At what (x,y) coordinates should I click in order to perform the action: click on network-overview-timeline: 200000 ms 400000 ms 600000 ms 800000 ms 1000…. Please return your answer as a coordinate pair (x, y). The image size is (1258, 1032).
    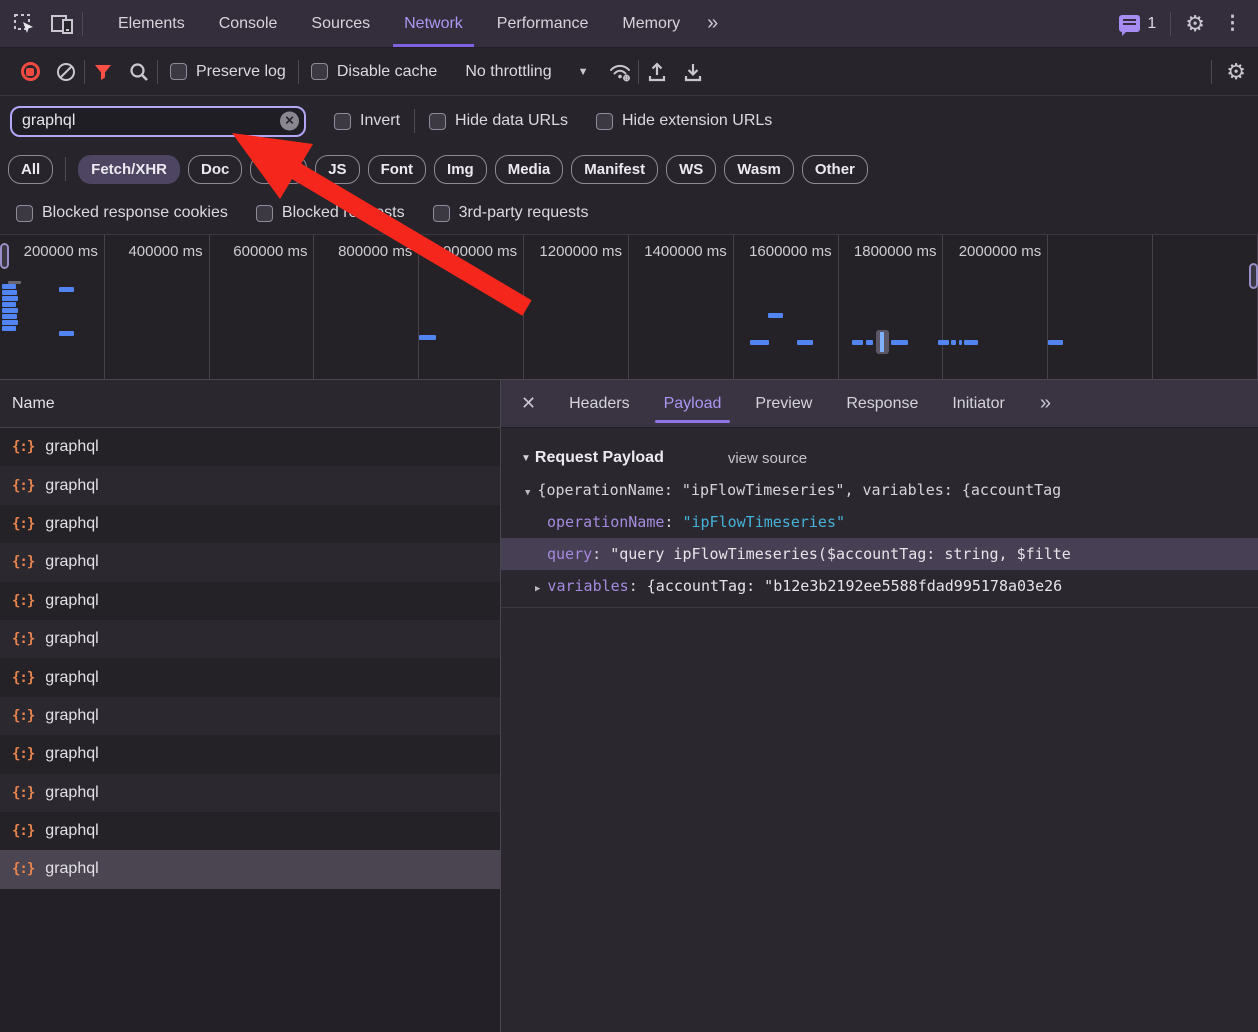
    Looking at the image, I should click on (629, 307).